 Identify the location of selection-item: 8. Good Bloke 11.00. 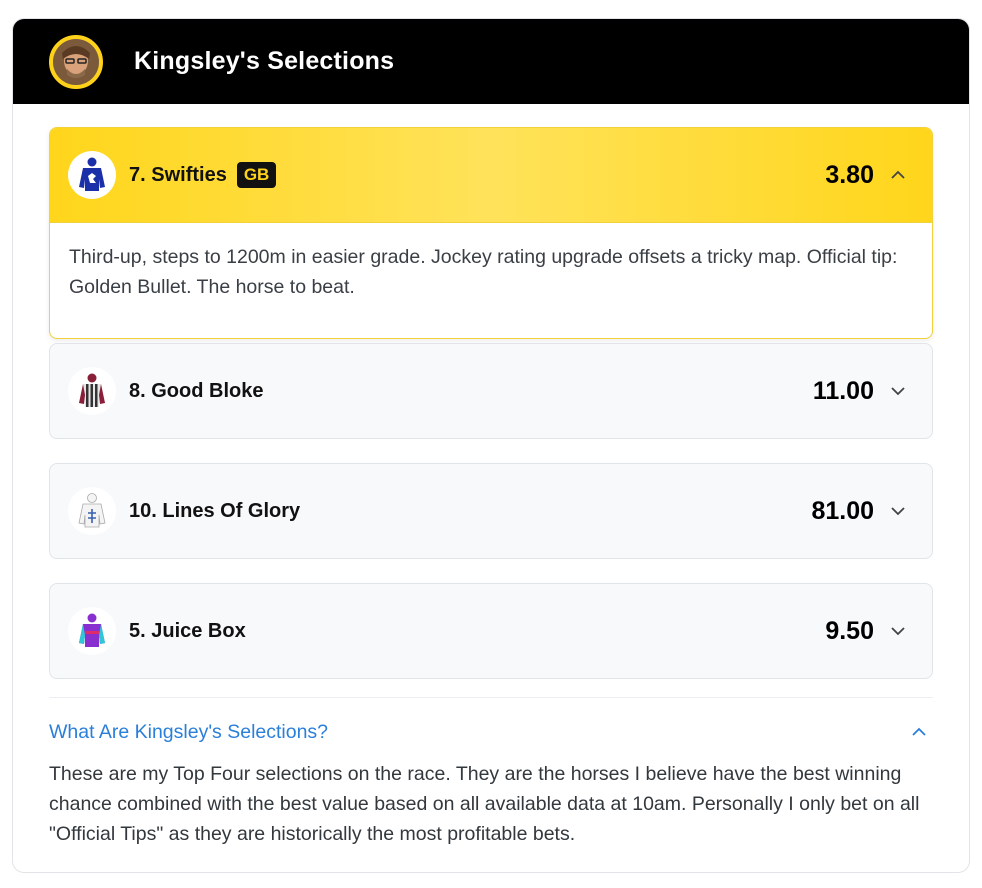
(491, 391).